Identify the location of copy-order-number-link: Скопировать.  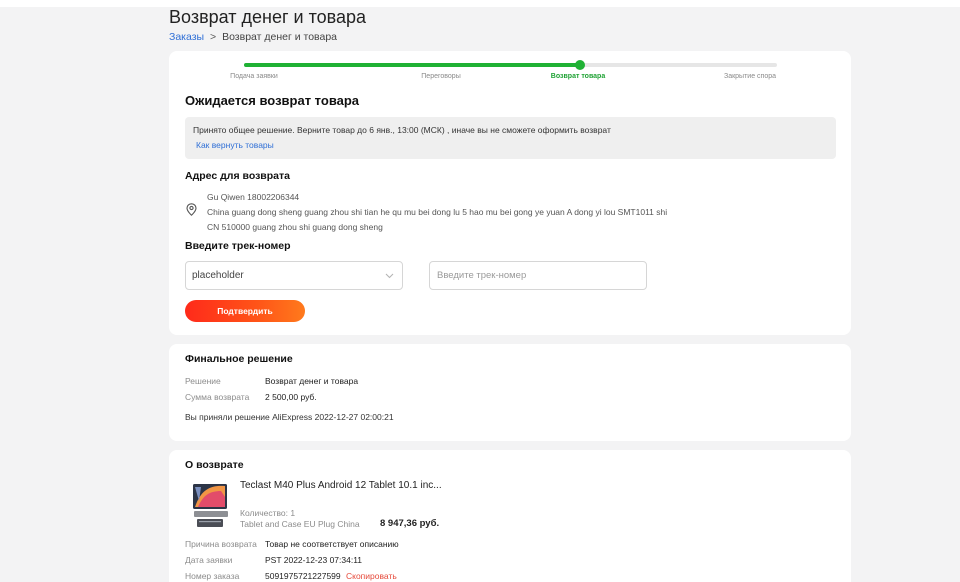
(371, 576).